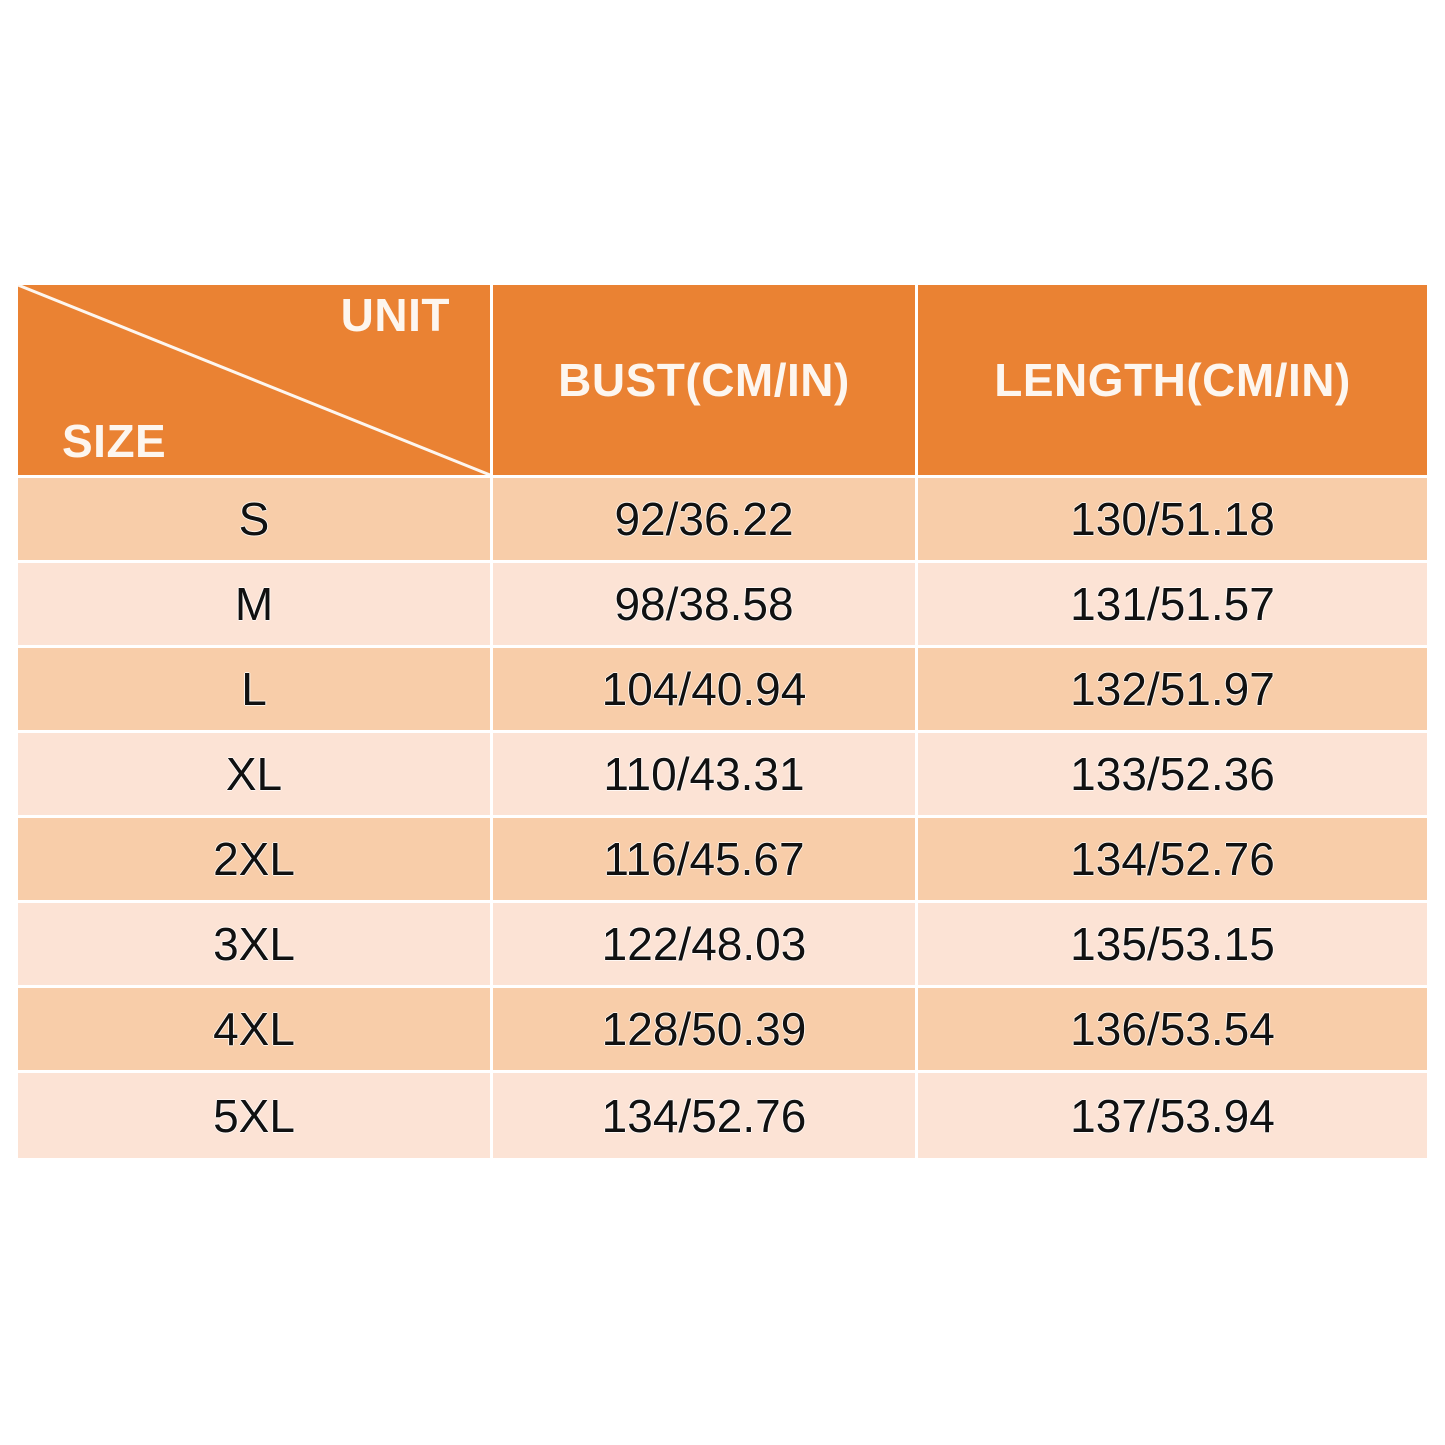 This screenshot has height=1445, width=1445. I want to click on header-label-unit: UNIT, so click(395, 315).